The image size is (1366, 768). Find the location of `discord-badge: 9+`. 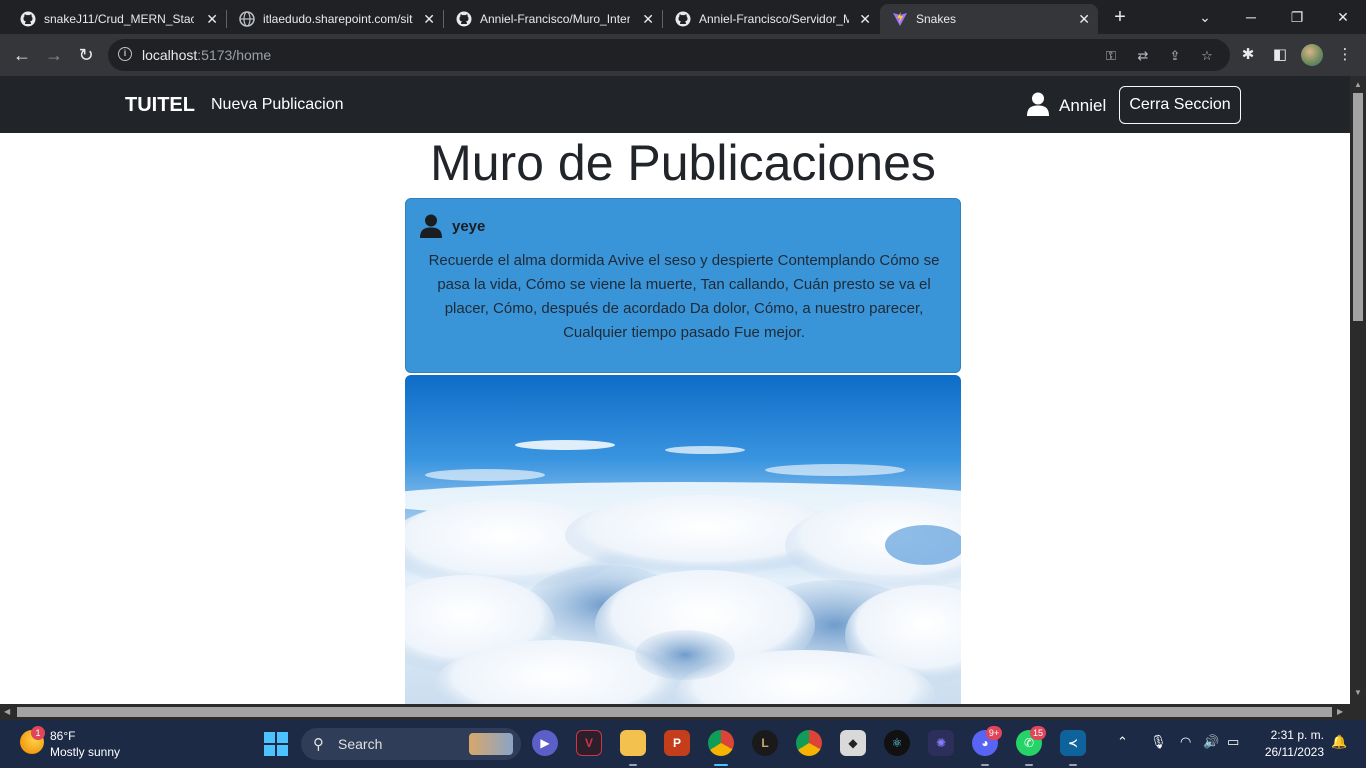

discord-badge: 9+ is located at coordinates (994, 733).